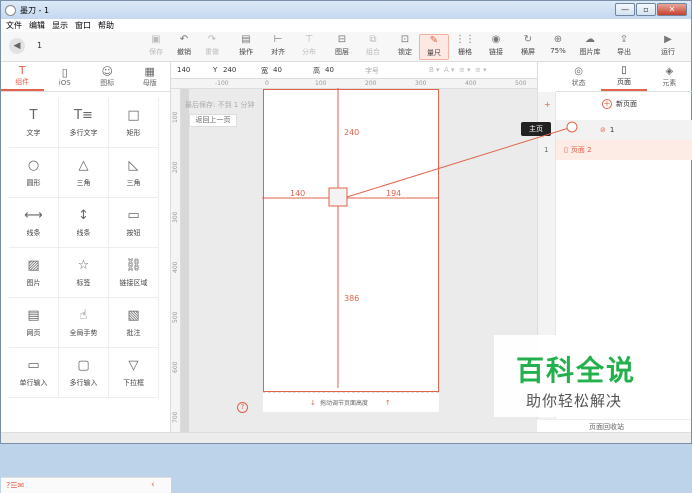  Describe the element at coordinates (134, 323) in the screenshot. I see `component-item: ▧ 批注` at that location.